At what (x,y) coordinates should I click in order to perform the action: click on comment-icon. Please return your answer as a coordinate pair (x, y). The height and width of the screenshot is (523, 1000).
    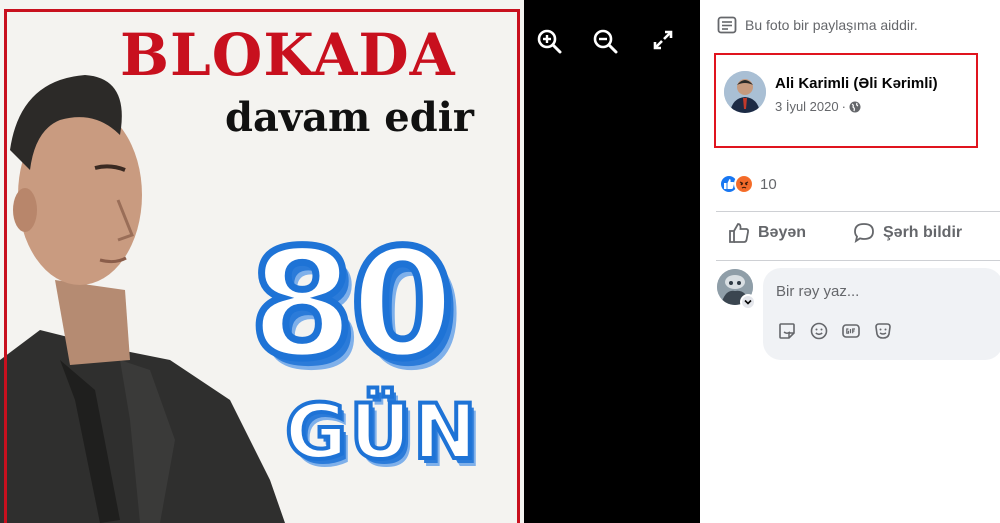
    Looking at the image, I should click on (864, 233).